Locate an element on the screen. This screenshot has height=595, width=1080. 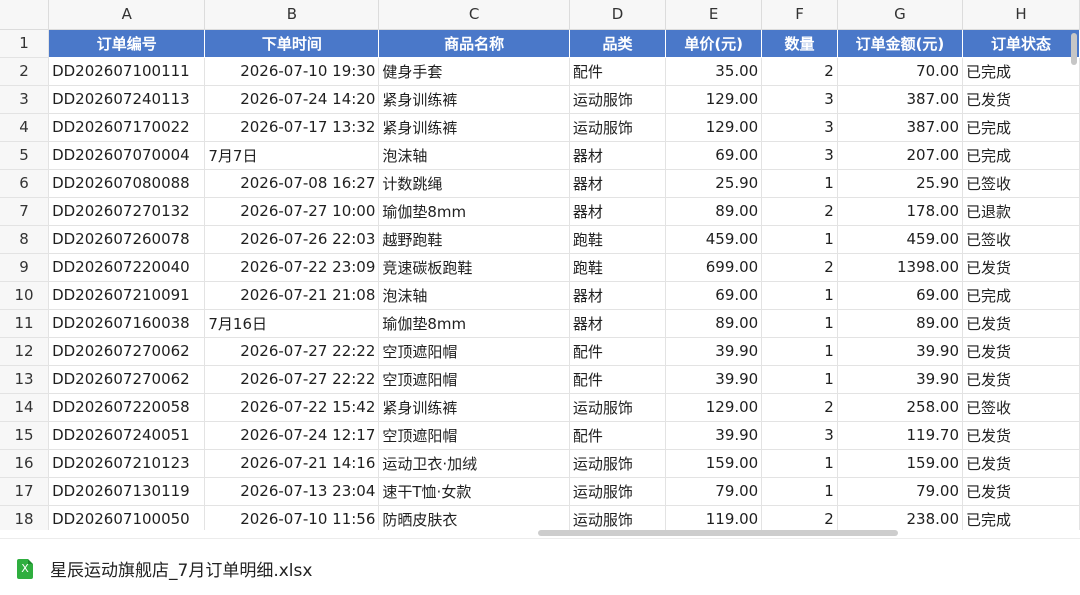
column-header-d: D is located at coordinates (618, 15).